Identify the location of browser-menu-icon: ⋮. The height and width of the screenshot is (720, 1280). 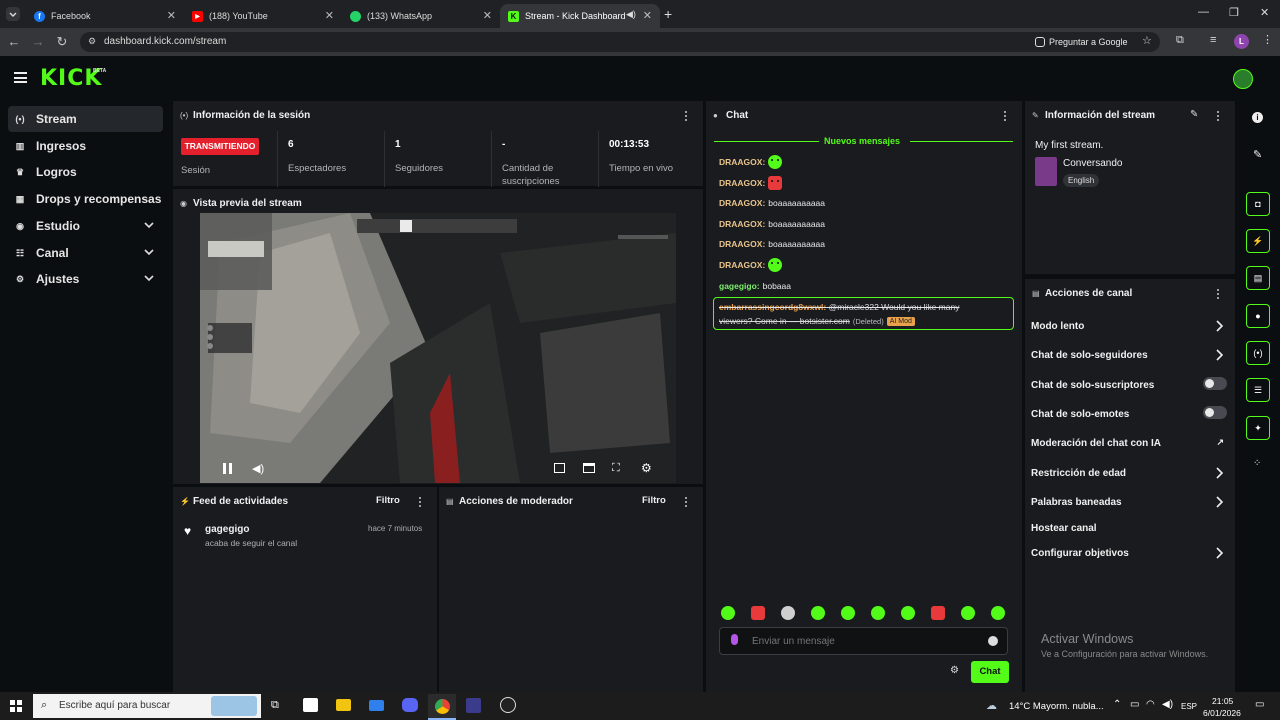
(1267, 39).